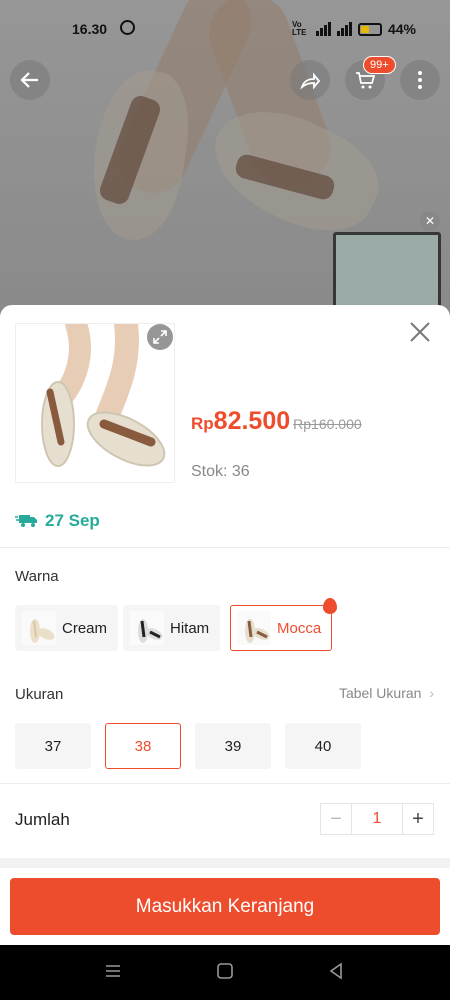 Image resolution: width=450 pixels, height=1000 pixels. I want to click on arrow-left-icon, so click(29, 80).